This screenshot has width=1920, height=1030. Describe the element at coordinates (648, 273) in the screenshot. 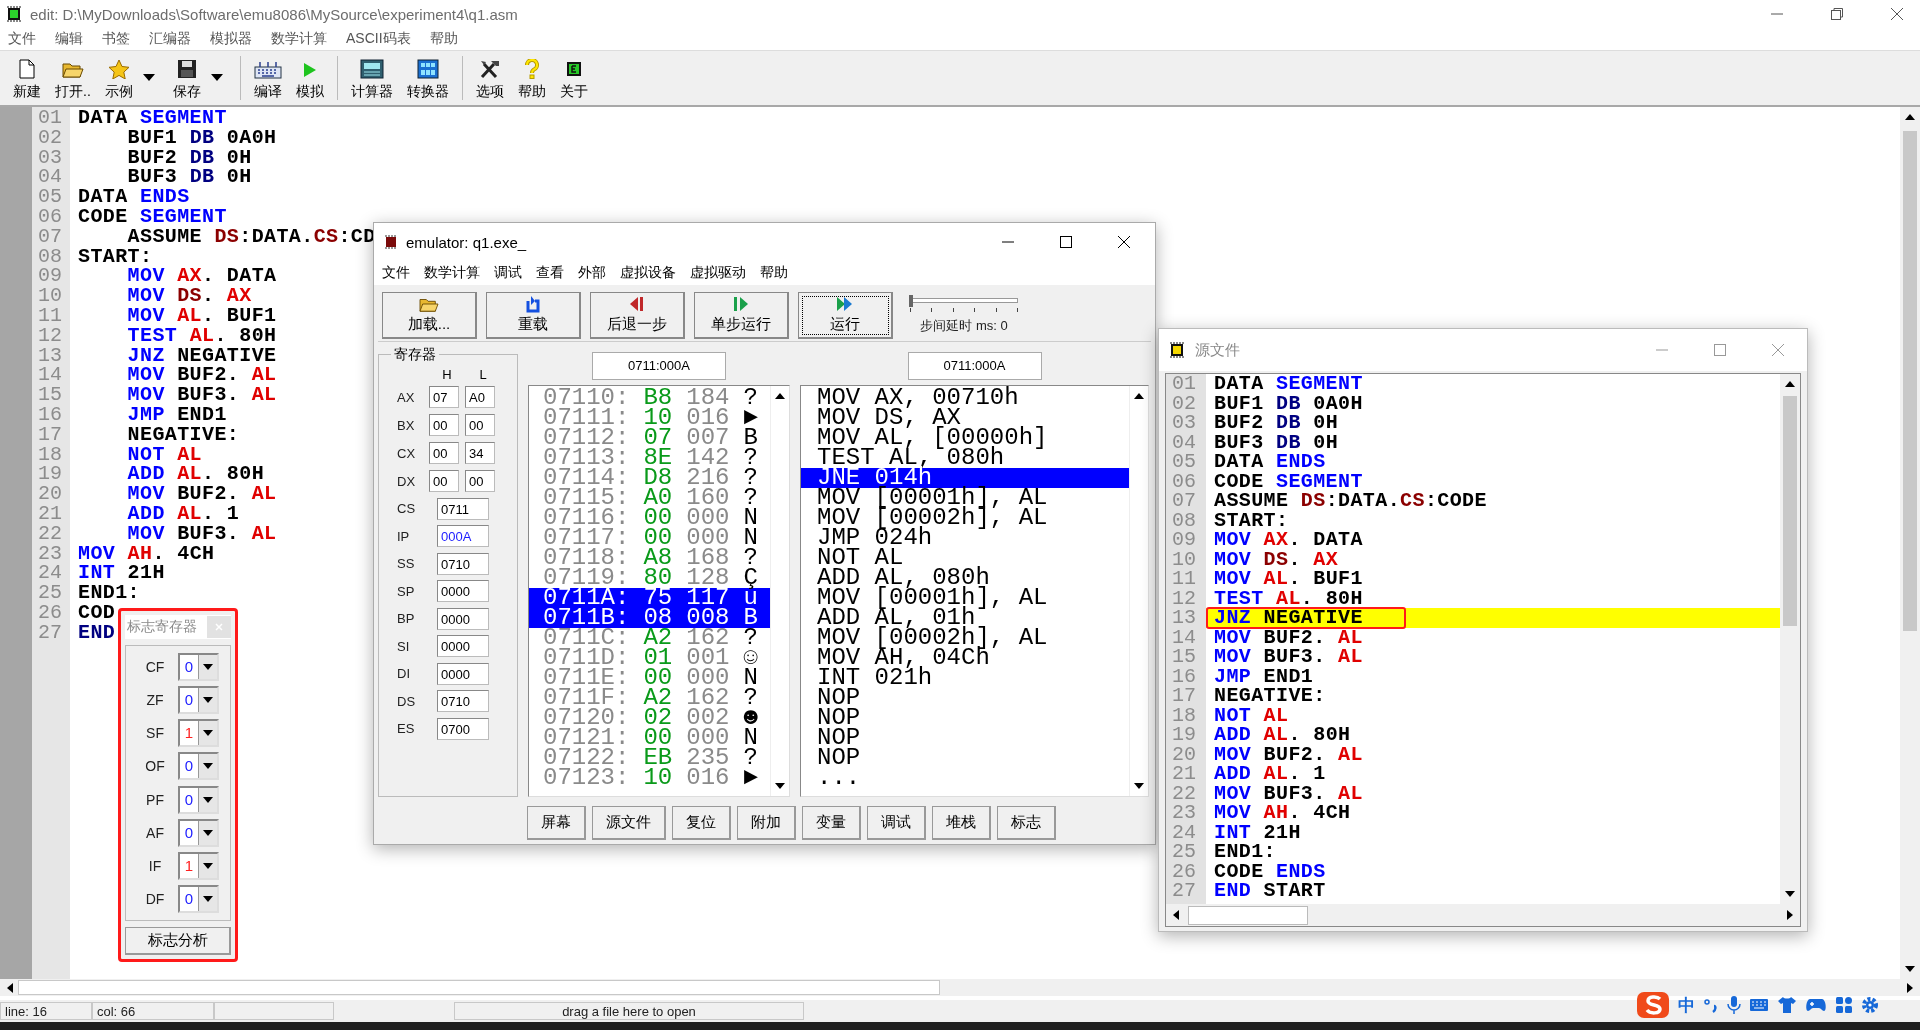

I see `menu-item: 虚拟设备` at that location.